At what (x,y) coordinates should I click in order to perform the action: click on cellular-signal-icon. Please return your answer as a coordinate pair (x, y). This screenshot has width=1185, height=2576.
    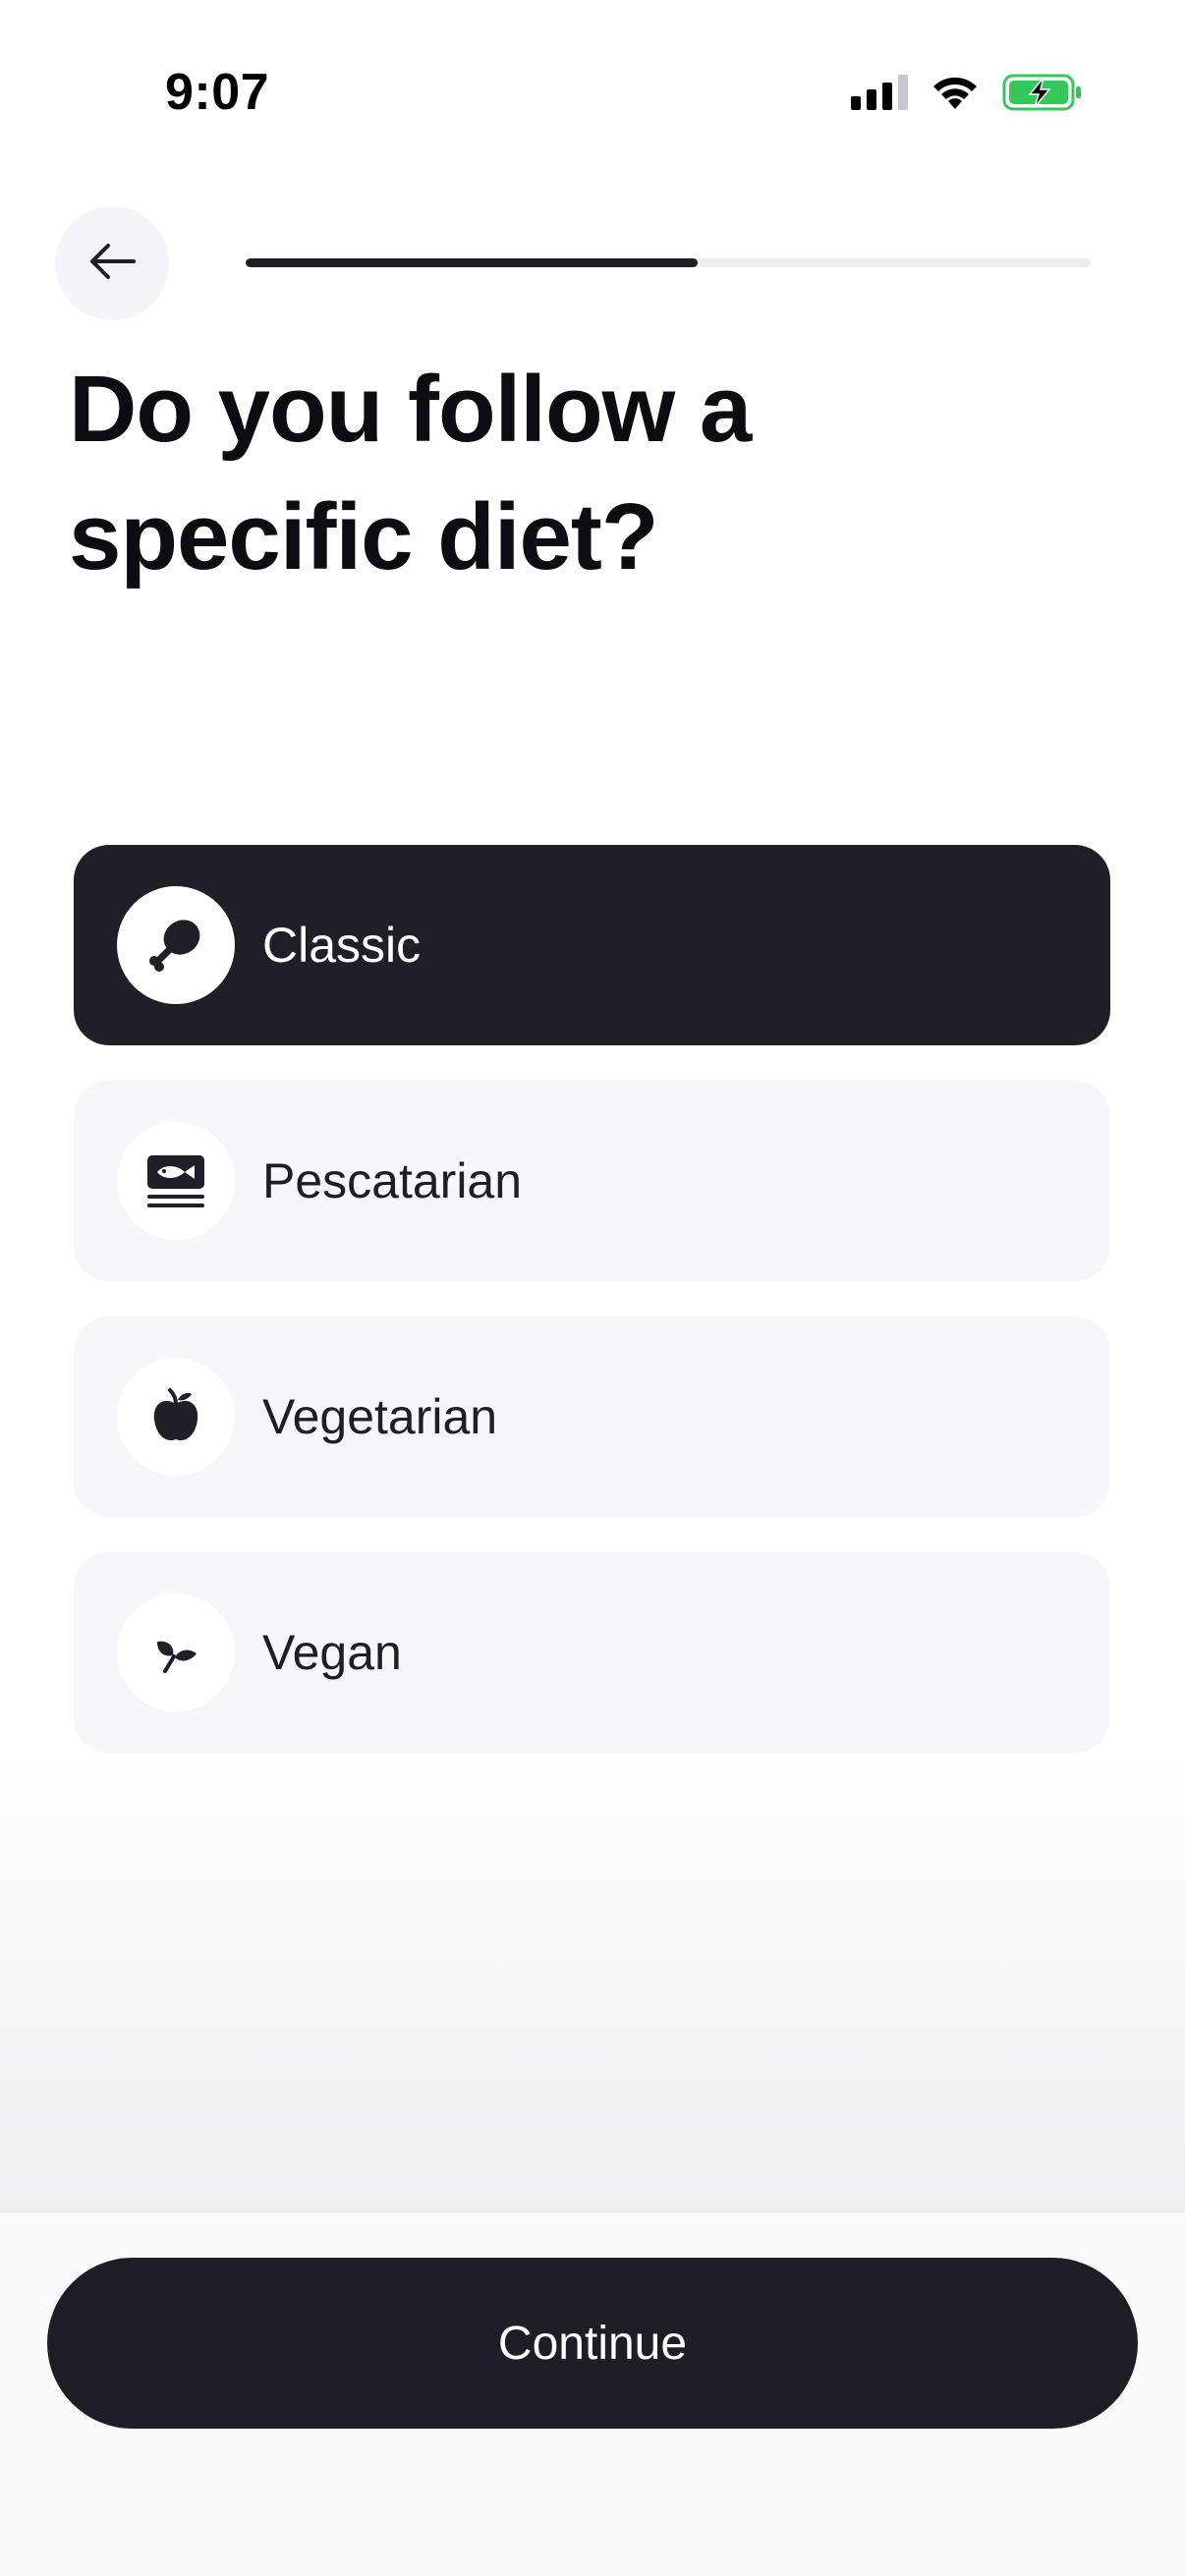
    Looking at the image, I should click on (880, 95).